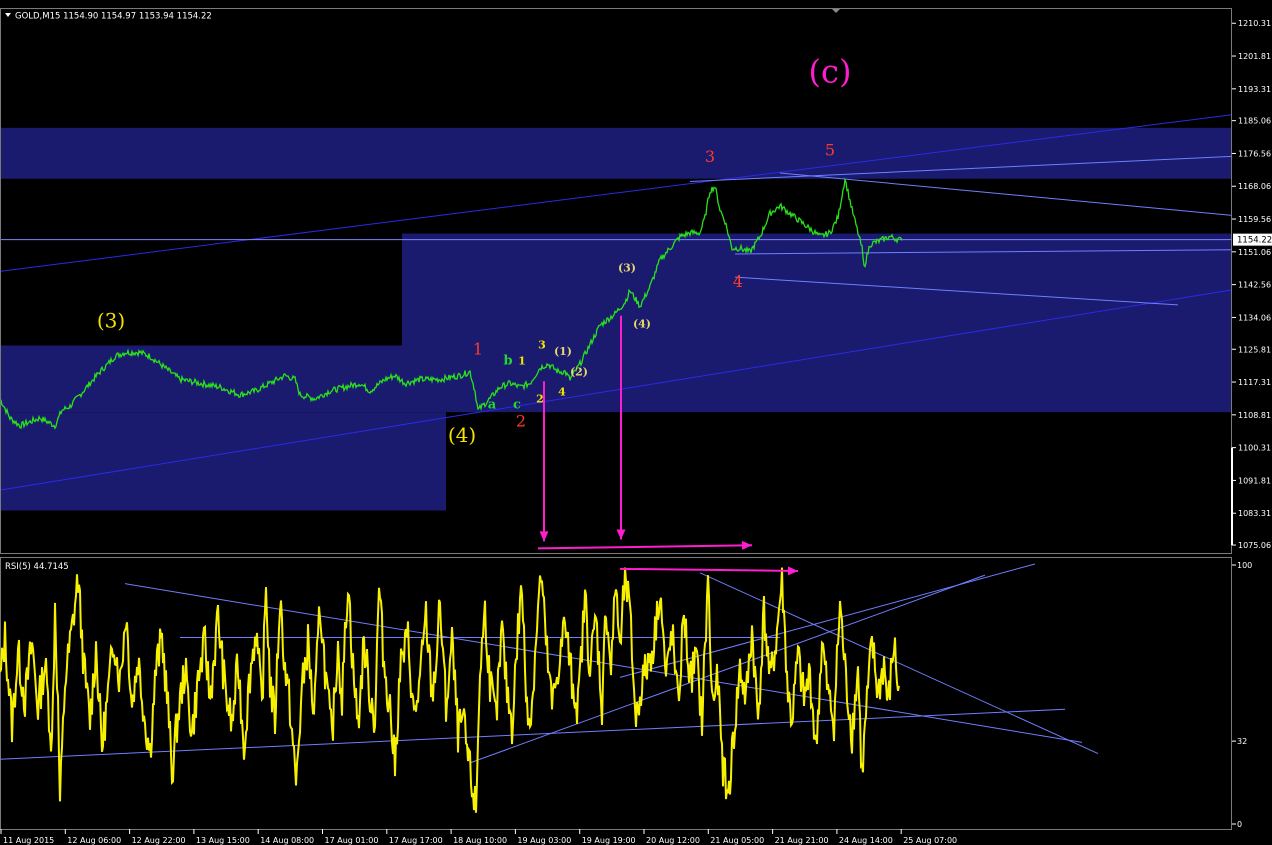  I want to click on wave-label-11: 1, so click(522, 361).